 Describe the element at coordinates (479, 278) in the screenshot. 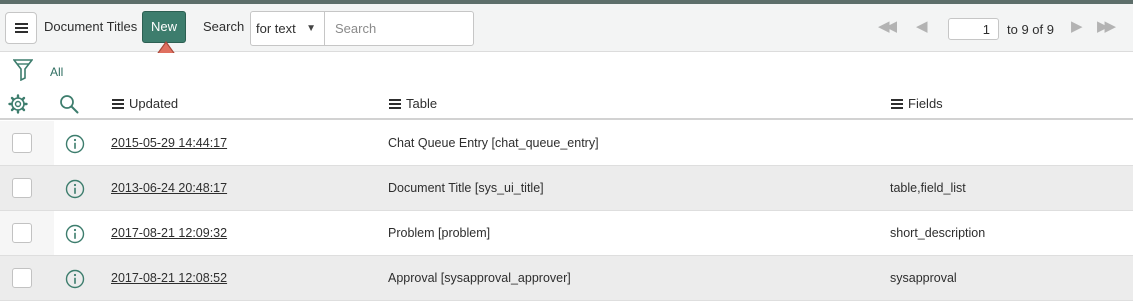

I see `table-cell: Approval [sysapproval_approver]` at that location.